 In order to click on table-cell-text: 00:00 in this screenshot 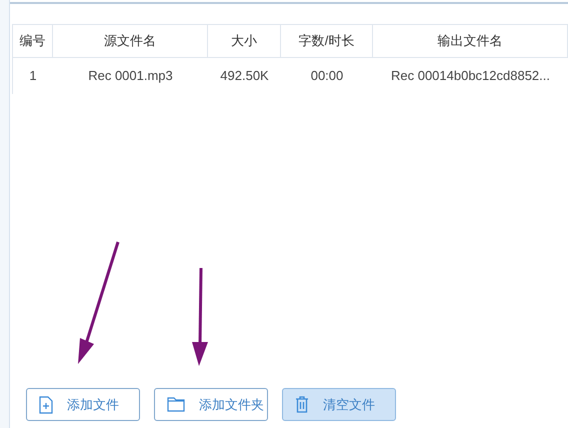, I will do `click(327, 76)`.